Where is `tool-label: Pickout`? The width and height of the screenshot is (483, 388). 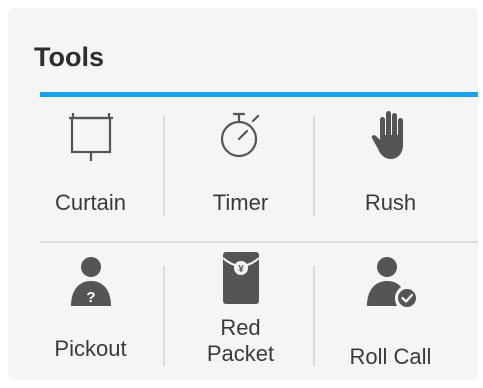
tool-label: Pickout is located at coordinates (90, 348).